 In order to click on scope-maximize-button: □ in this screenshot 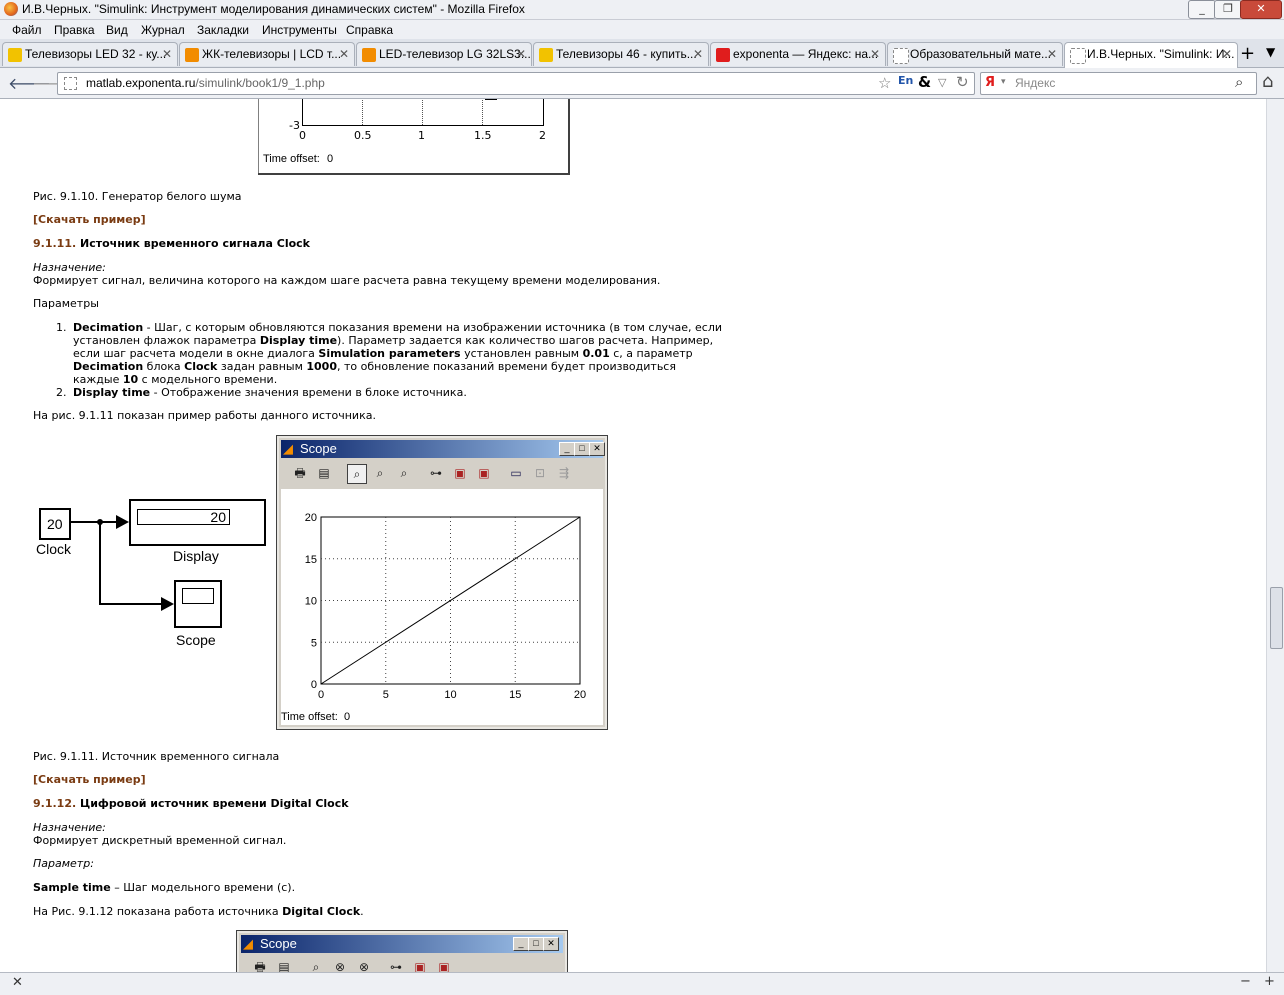, I will do `click(582, 449)`.